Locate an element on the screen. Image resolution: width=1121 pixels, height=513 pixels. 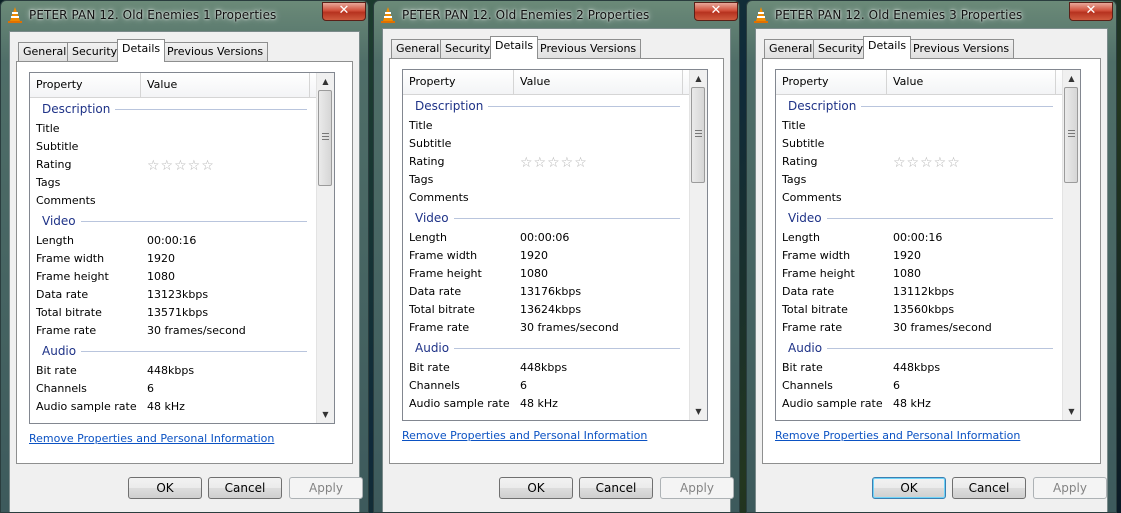
list-item: Total bitrate 13624kbps is located at coordinates (546, 310).